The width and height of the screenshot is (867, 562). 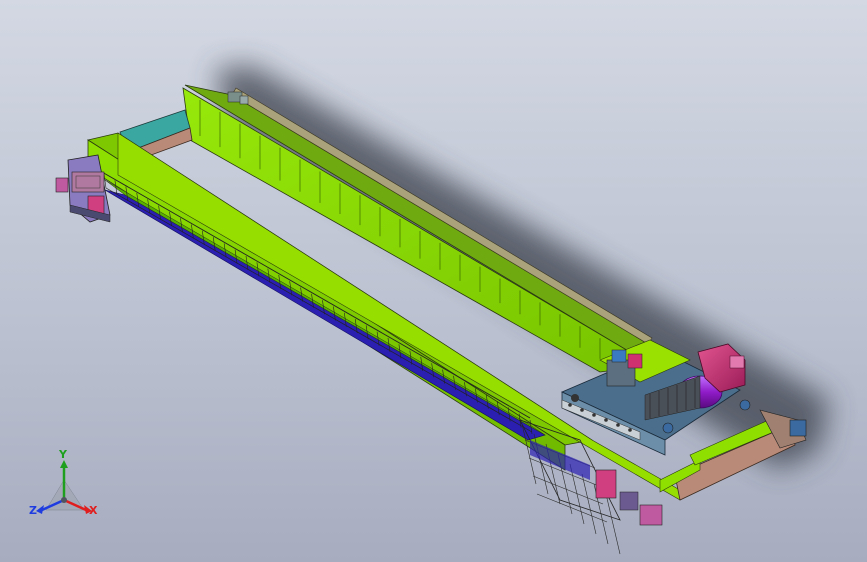 What do you see at coordinates (63, 454) in the screenshot?
I see `axis-y-label: Y` at bounding box center [63, 454].